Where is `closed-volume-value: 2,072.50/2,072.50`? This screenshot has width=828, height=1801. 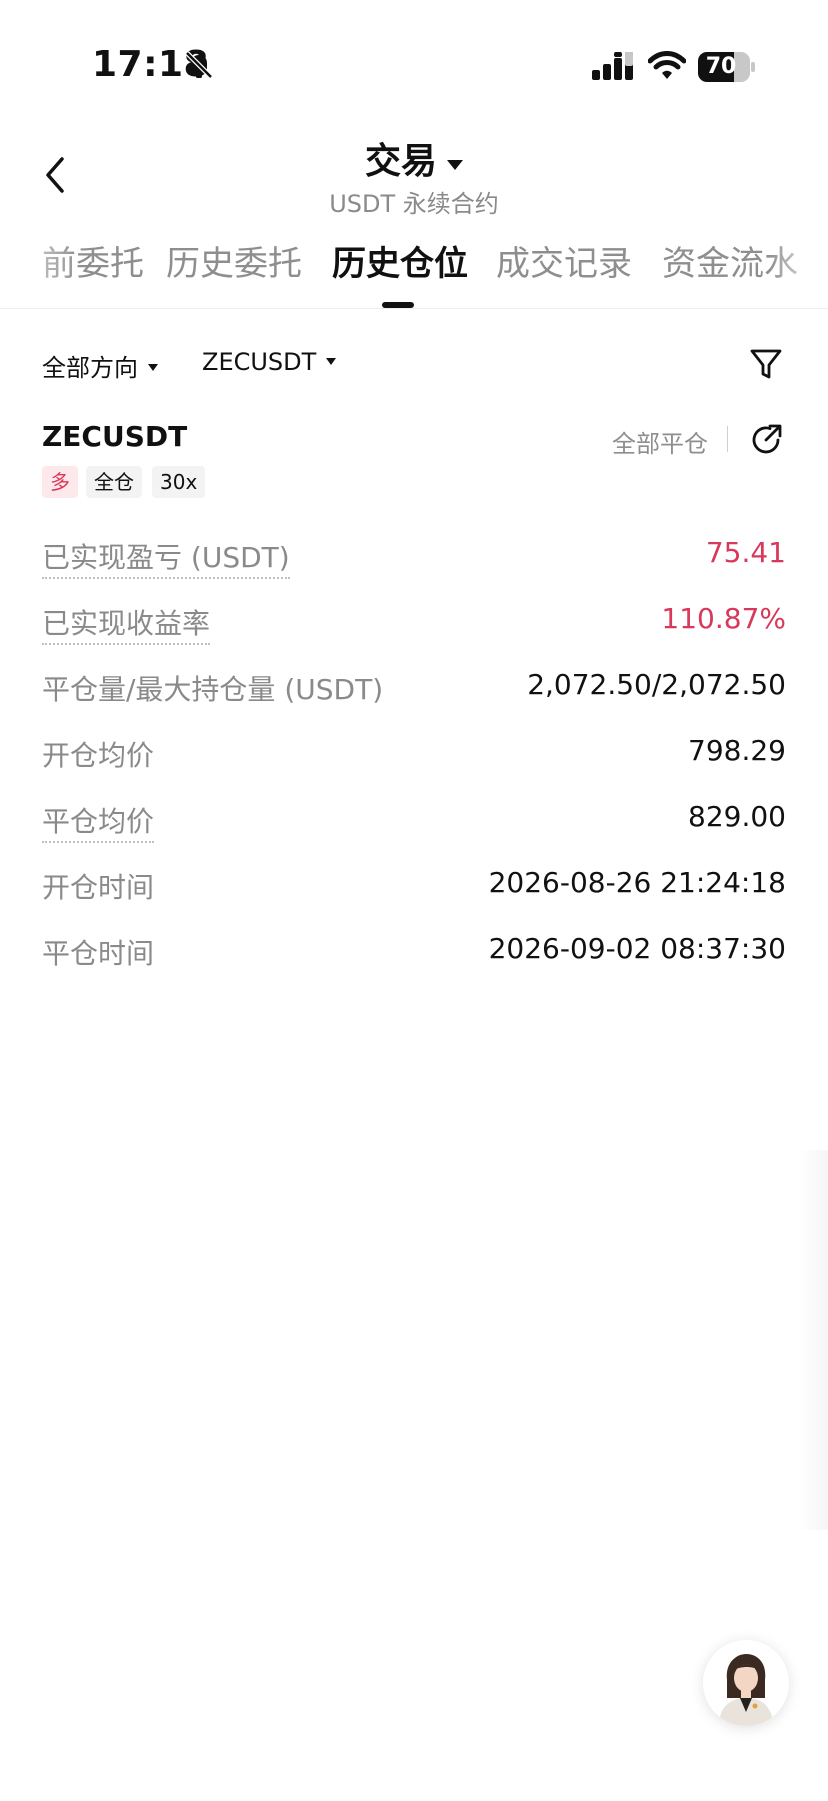
closed-volume-value: 2,072.50/2,072.50 is located at coordinates (656, 684).